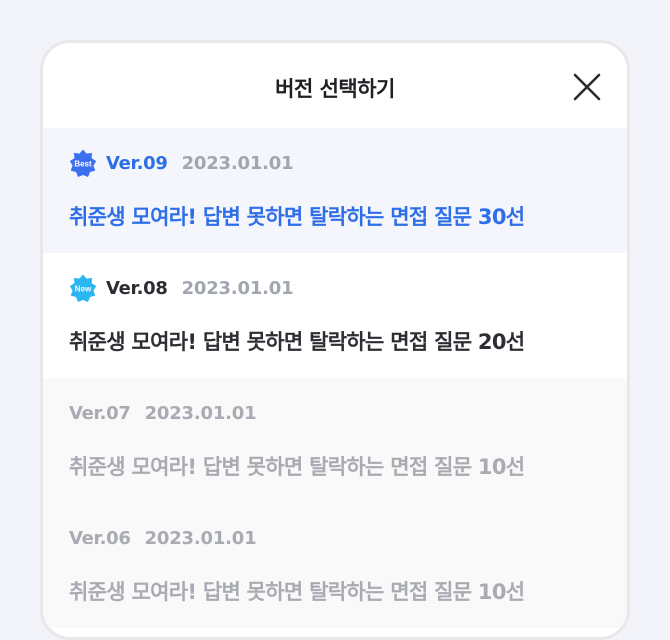 Image resolution: width=670 pixels, height=640 pixels. I want to click on version-number: Ver.07, so click(100, 413).